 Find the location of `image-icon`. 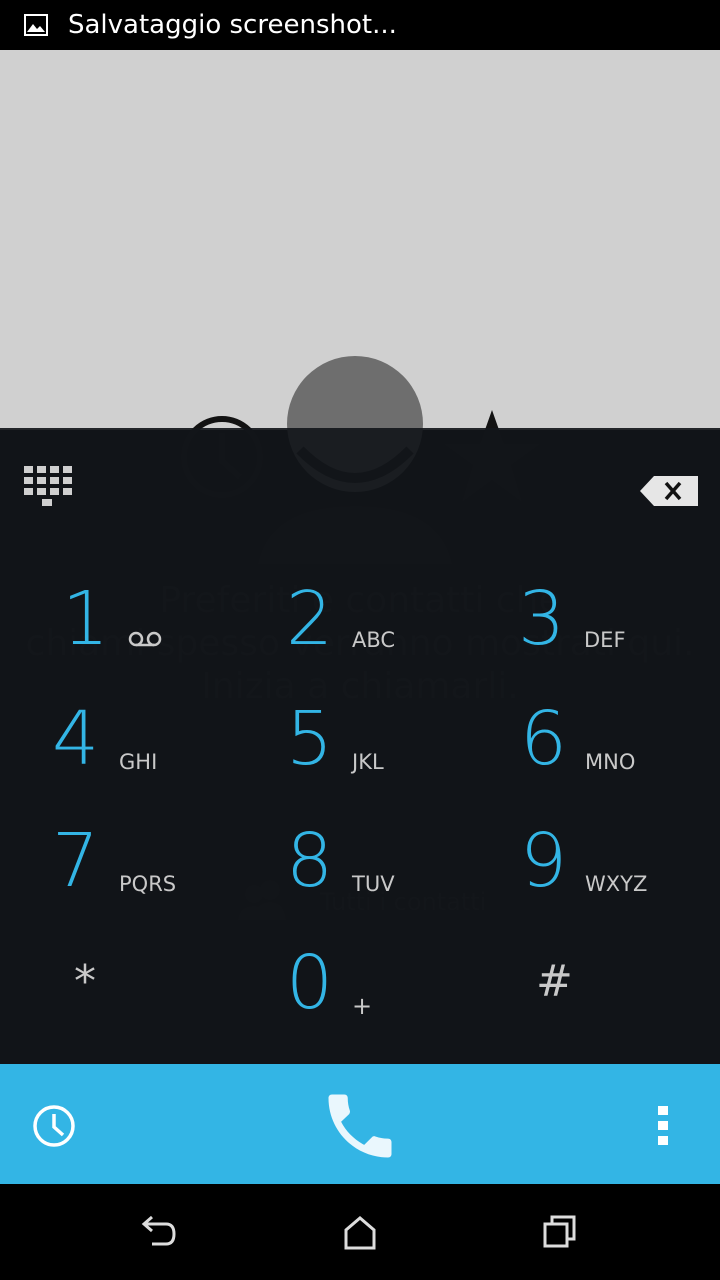

image-icon is located at coordinates (36, 25).